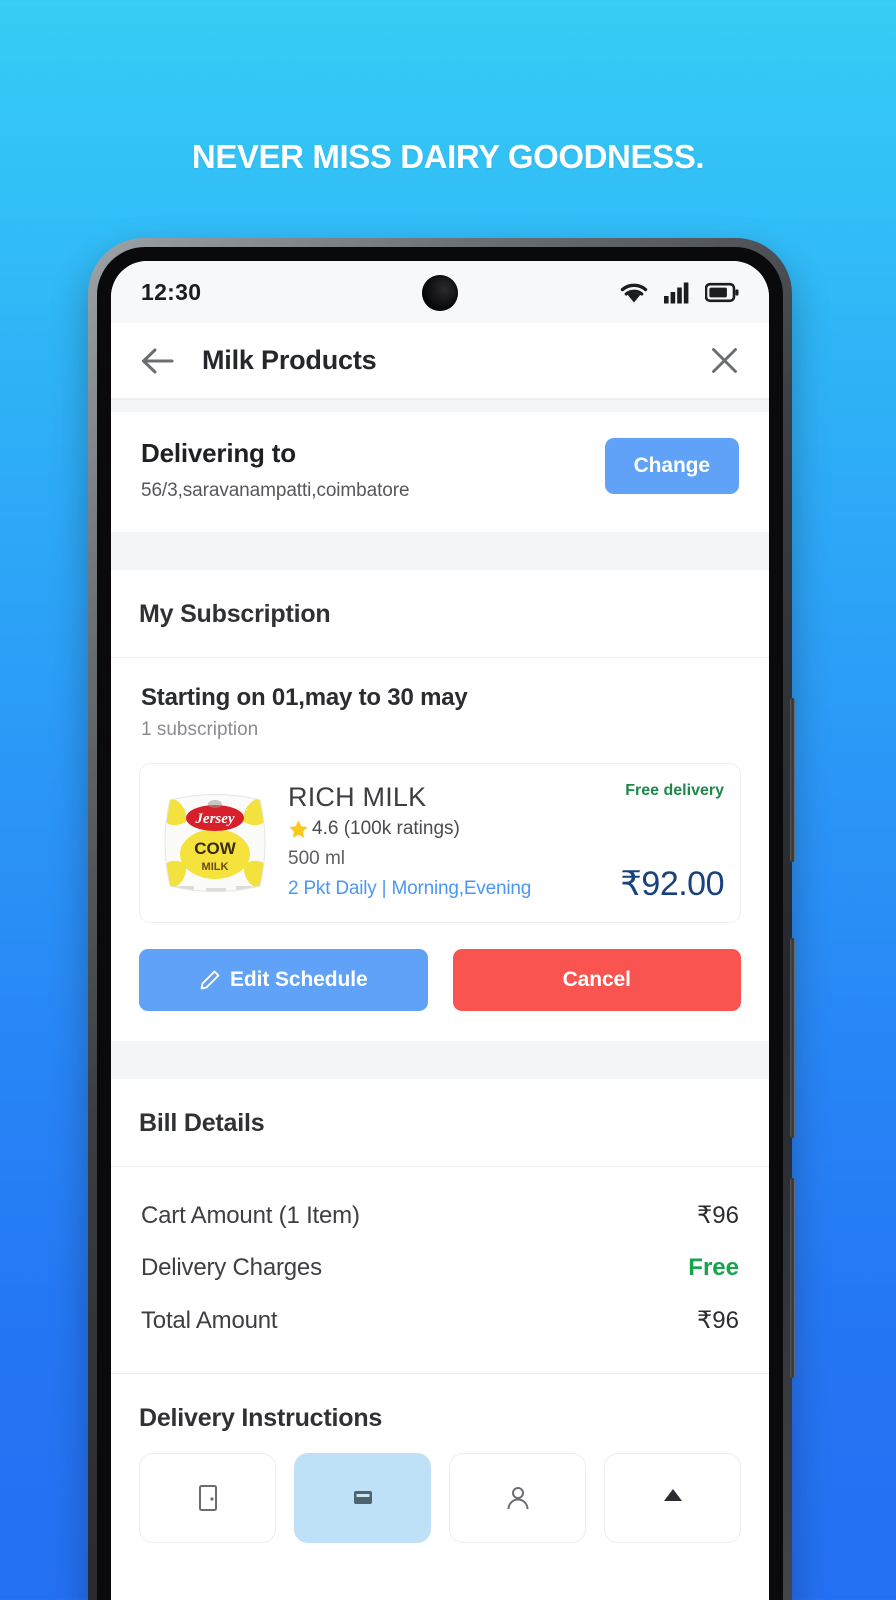  I want to click on delivery-option-guard, so click(517, 1498).